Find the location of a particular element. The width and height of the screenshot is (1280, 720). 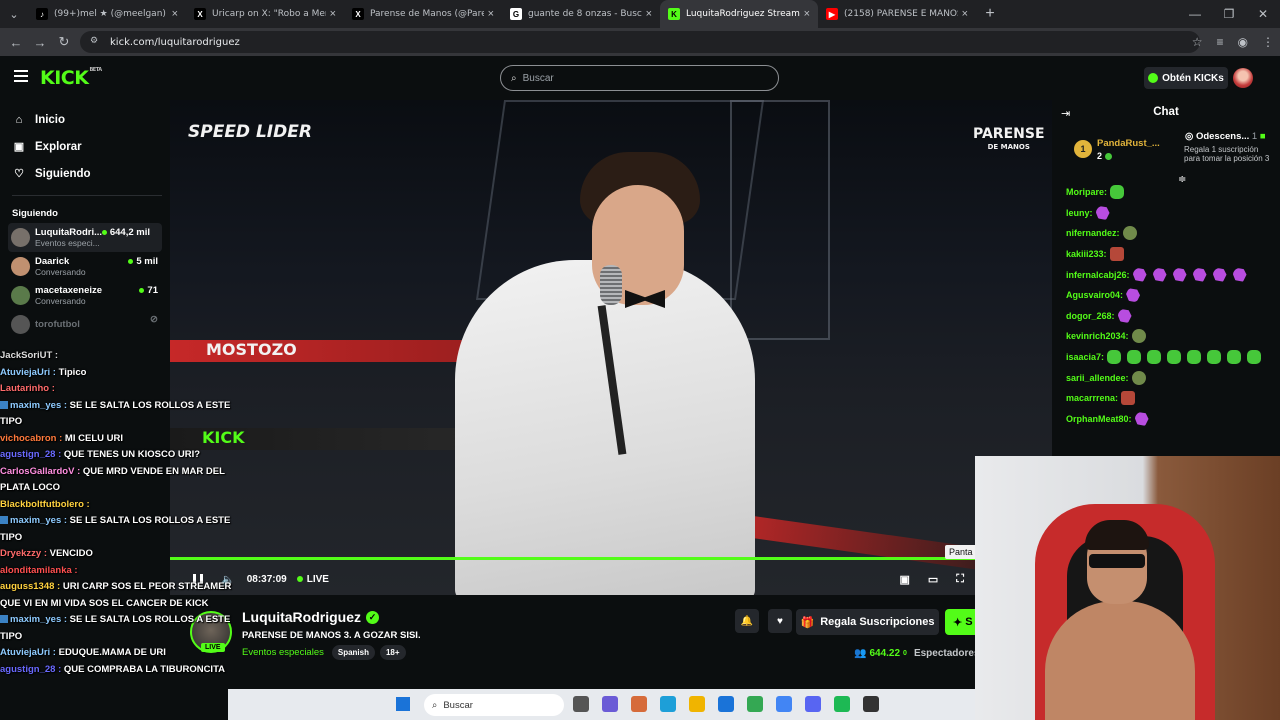

restore-icon: ❐ is located at coordinates (1229, 14).